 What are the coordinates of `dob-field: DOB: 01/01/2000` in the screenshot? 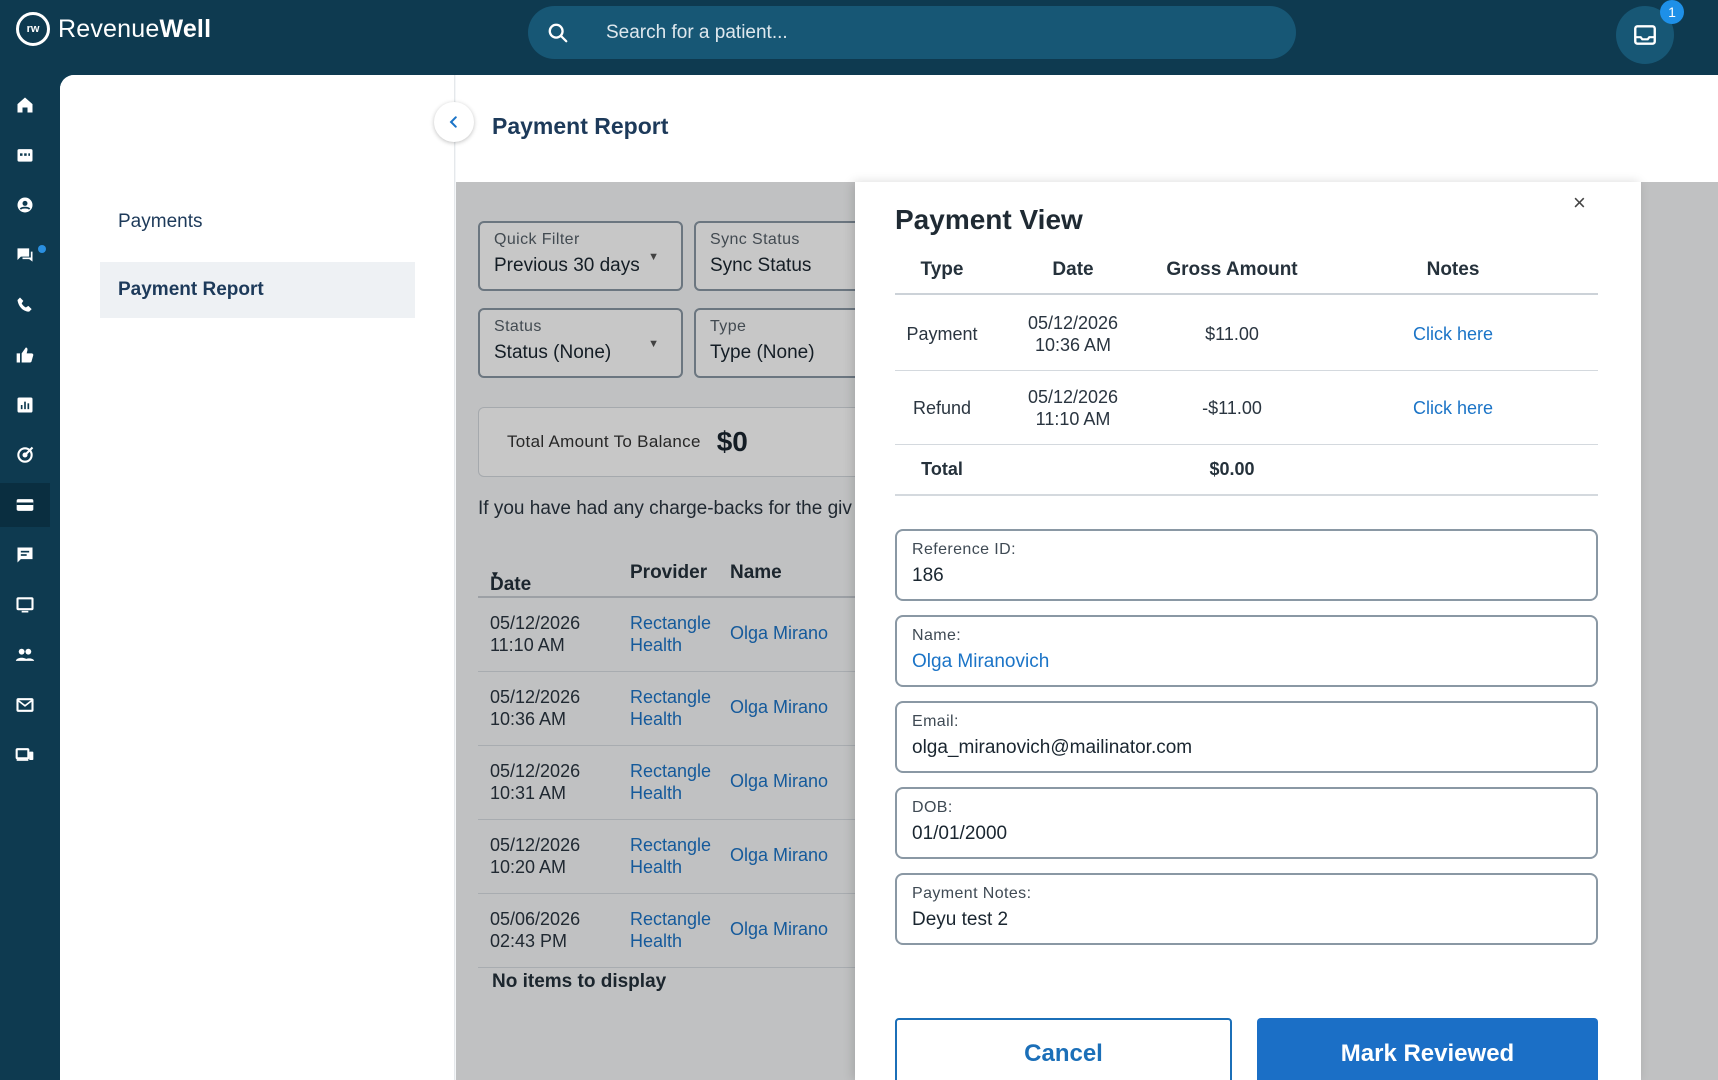 It's located at (1246, 823).